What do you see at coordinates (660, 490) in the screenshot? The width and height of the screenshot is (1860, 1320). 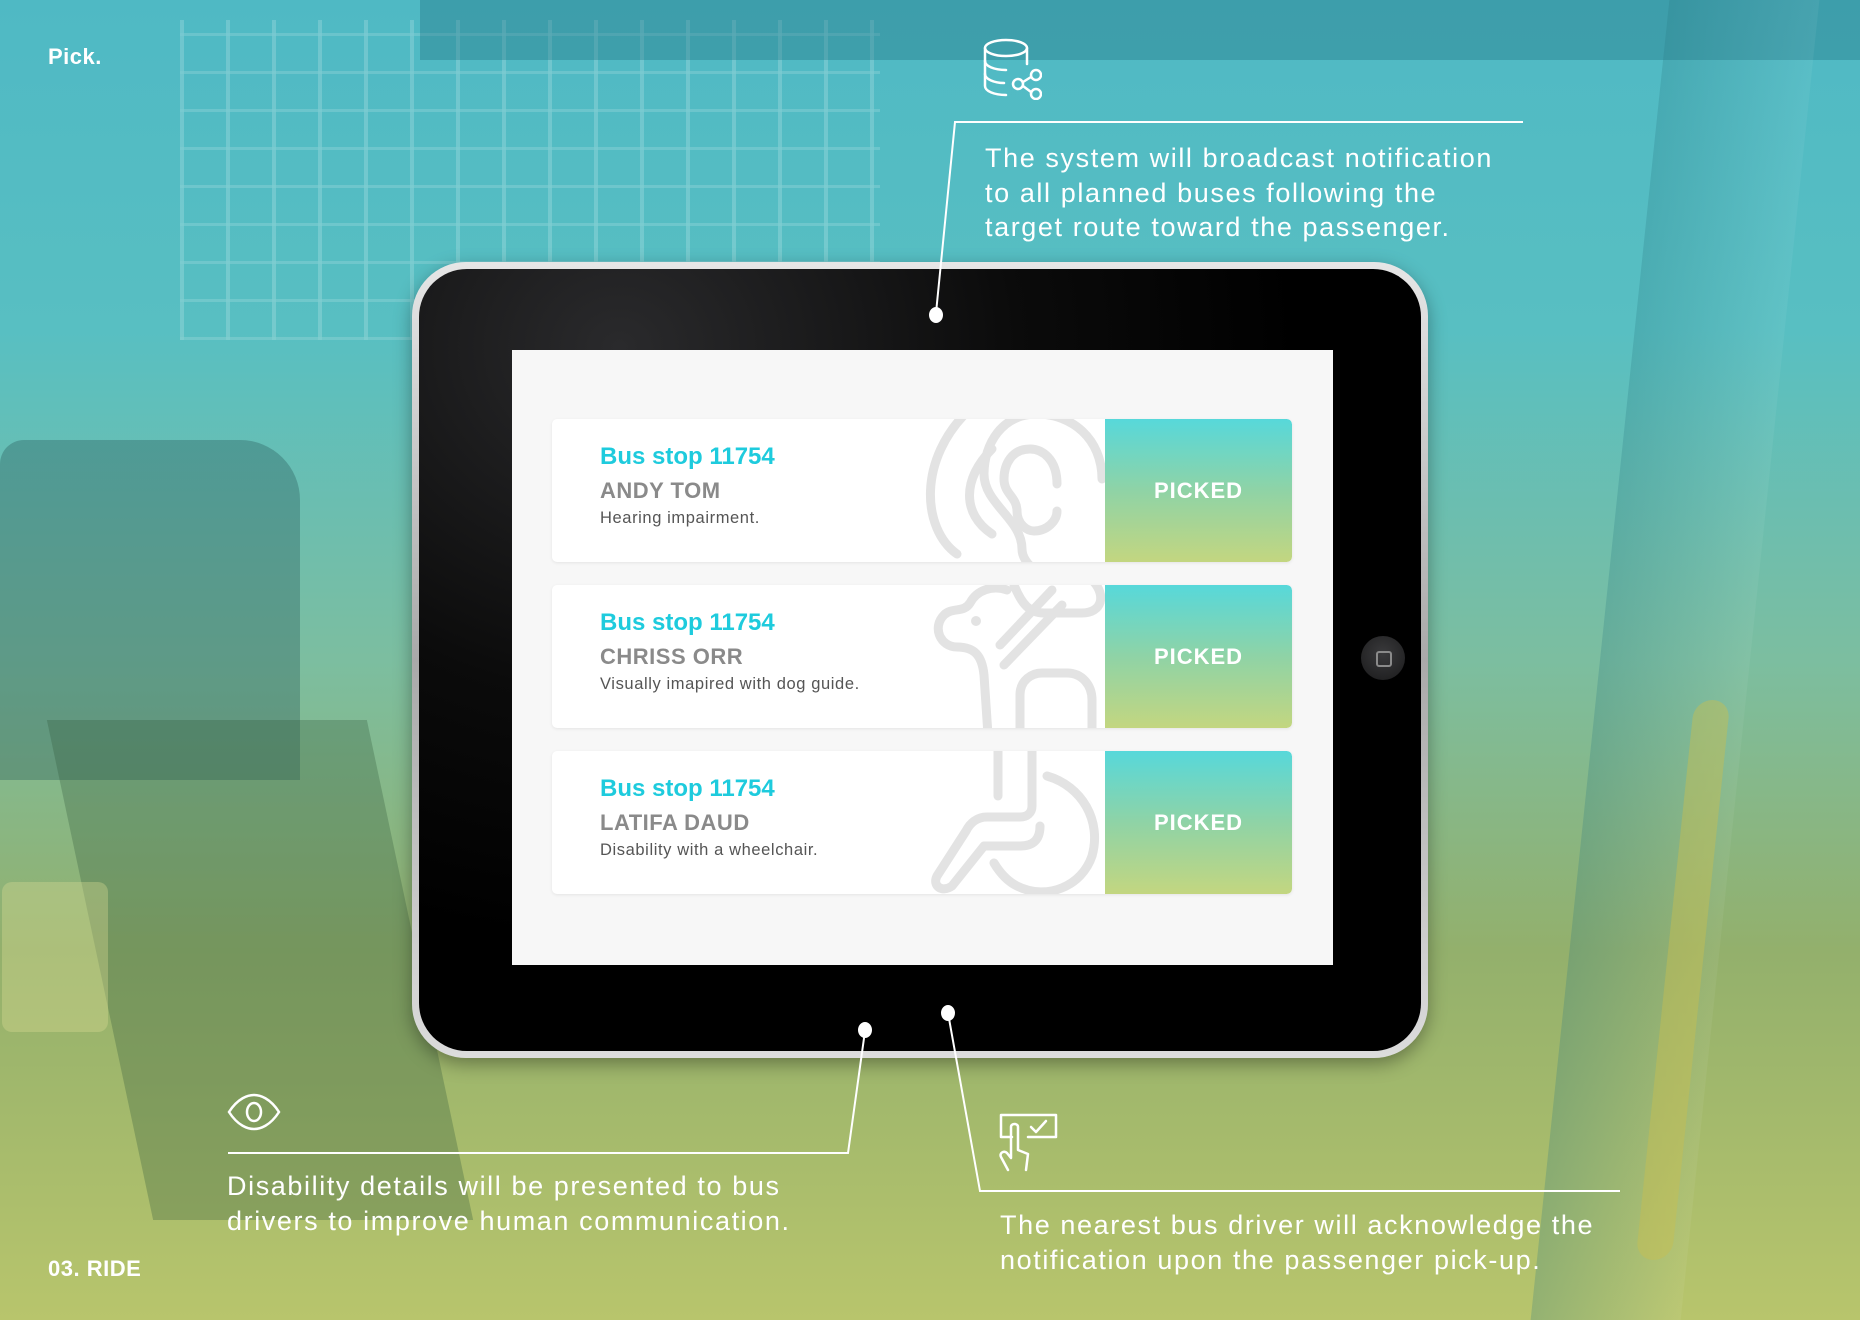 I see `passenger-name: ANDY TOM` at bounding box center [660, 490].